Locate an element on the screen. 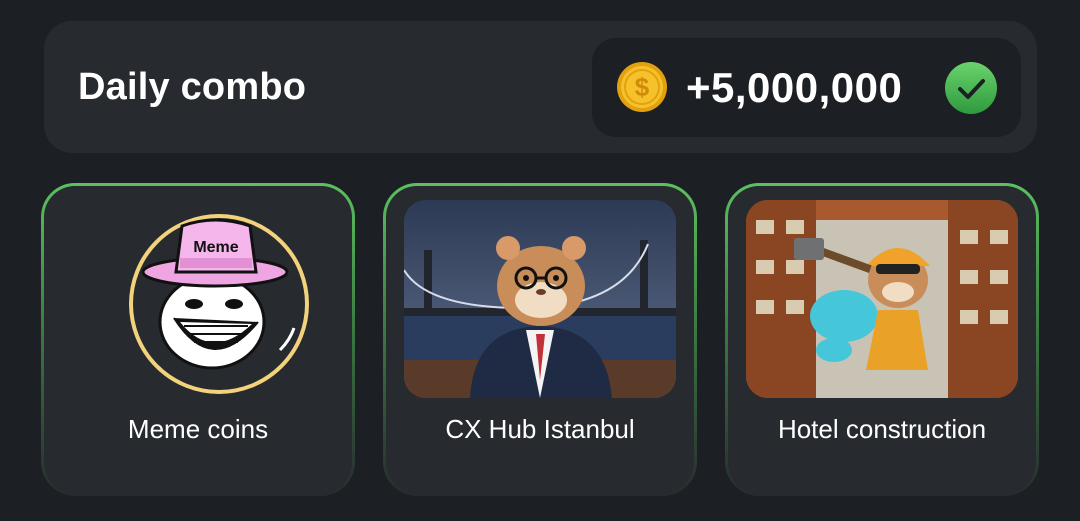  card-label: Meme coins is located at coordinates (198, 429).